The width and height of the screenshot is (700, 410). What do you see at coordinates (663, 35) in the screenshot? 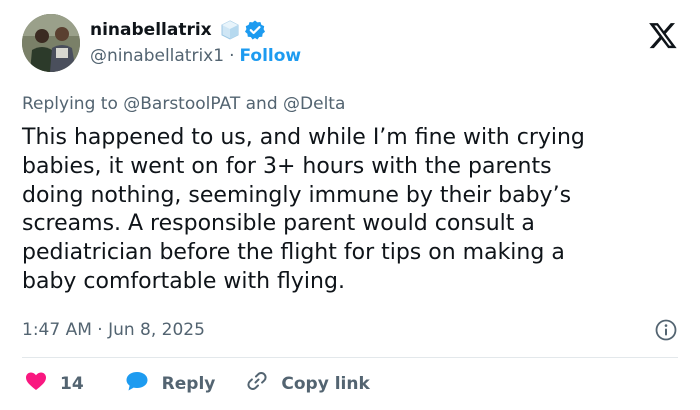
I see `x-logo-icon` at bounding box center [663, 35].